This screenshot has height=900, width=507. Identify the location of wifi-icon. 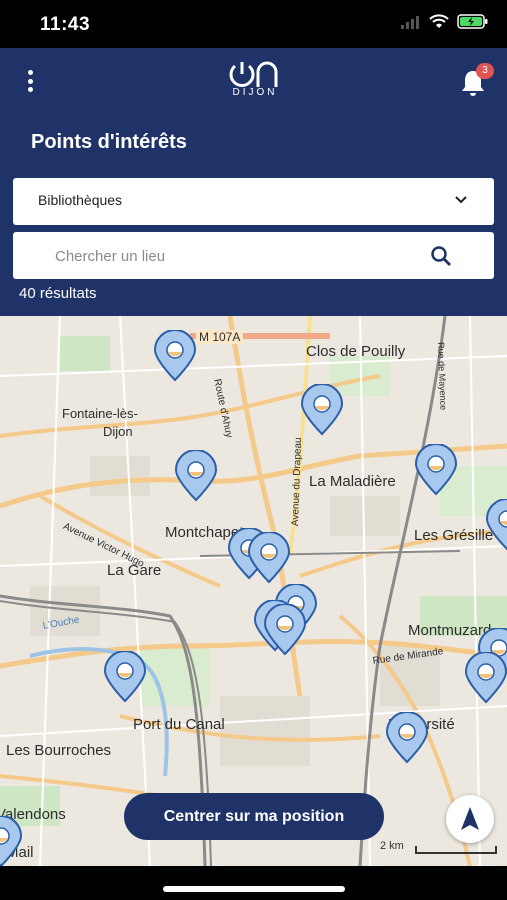
(439, 24).